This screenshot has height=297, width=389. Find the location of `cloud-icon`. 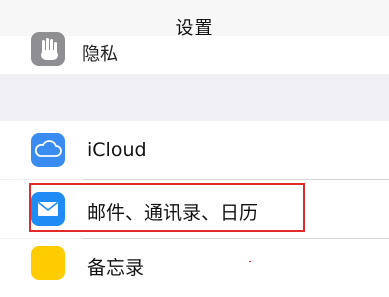

cloud-icon is located at coordinates (48, 150).